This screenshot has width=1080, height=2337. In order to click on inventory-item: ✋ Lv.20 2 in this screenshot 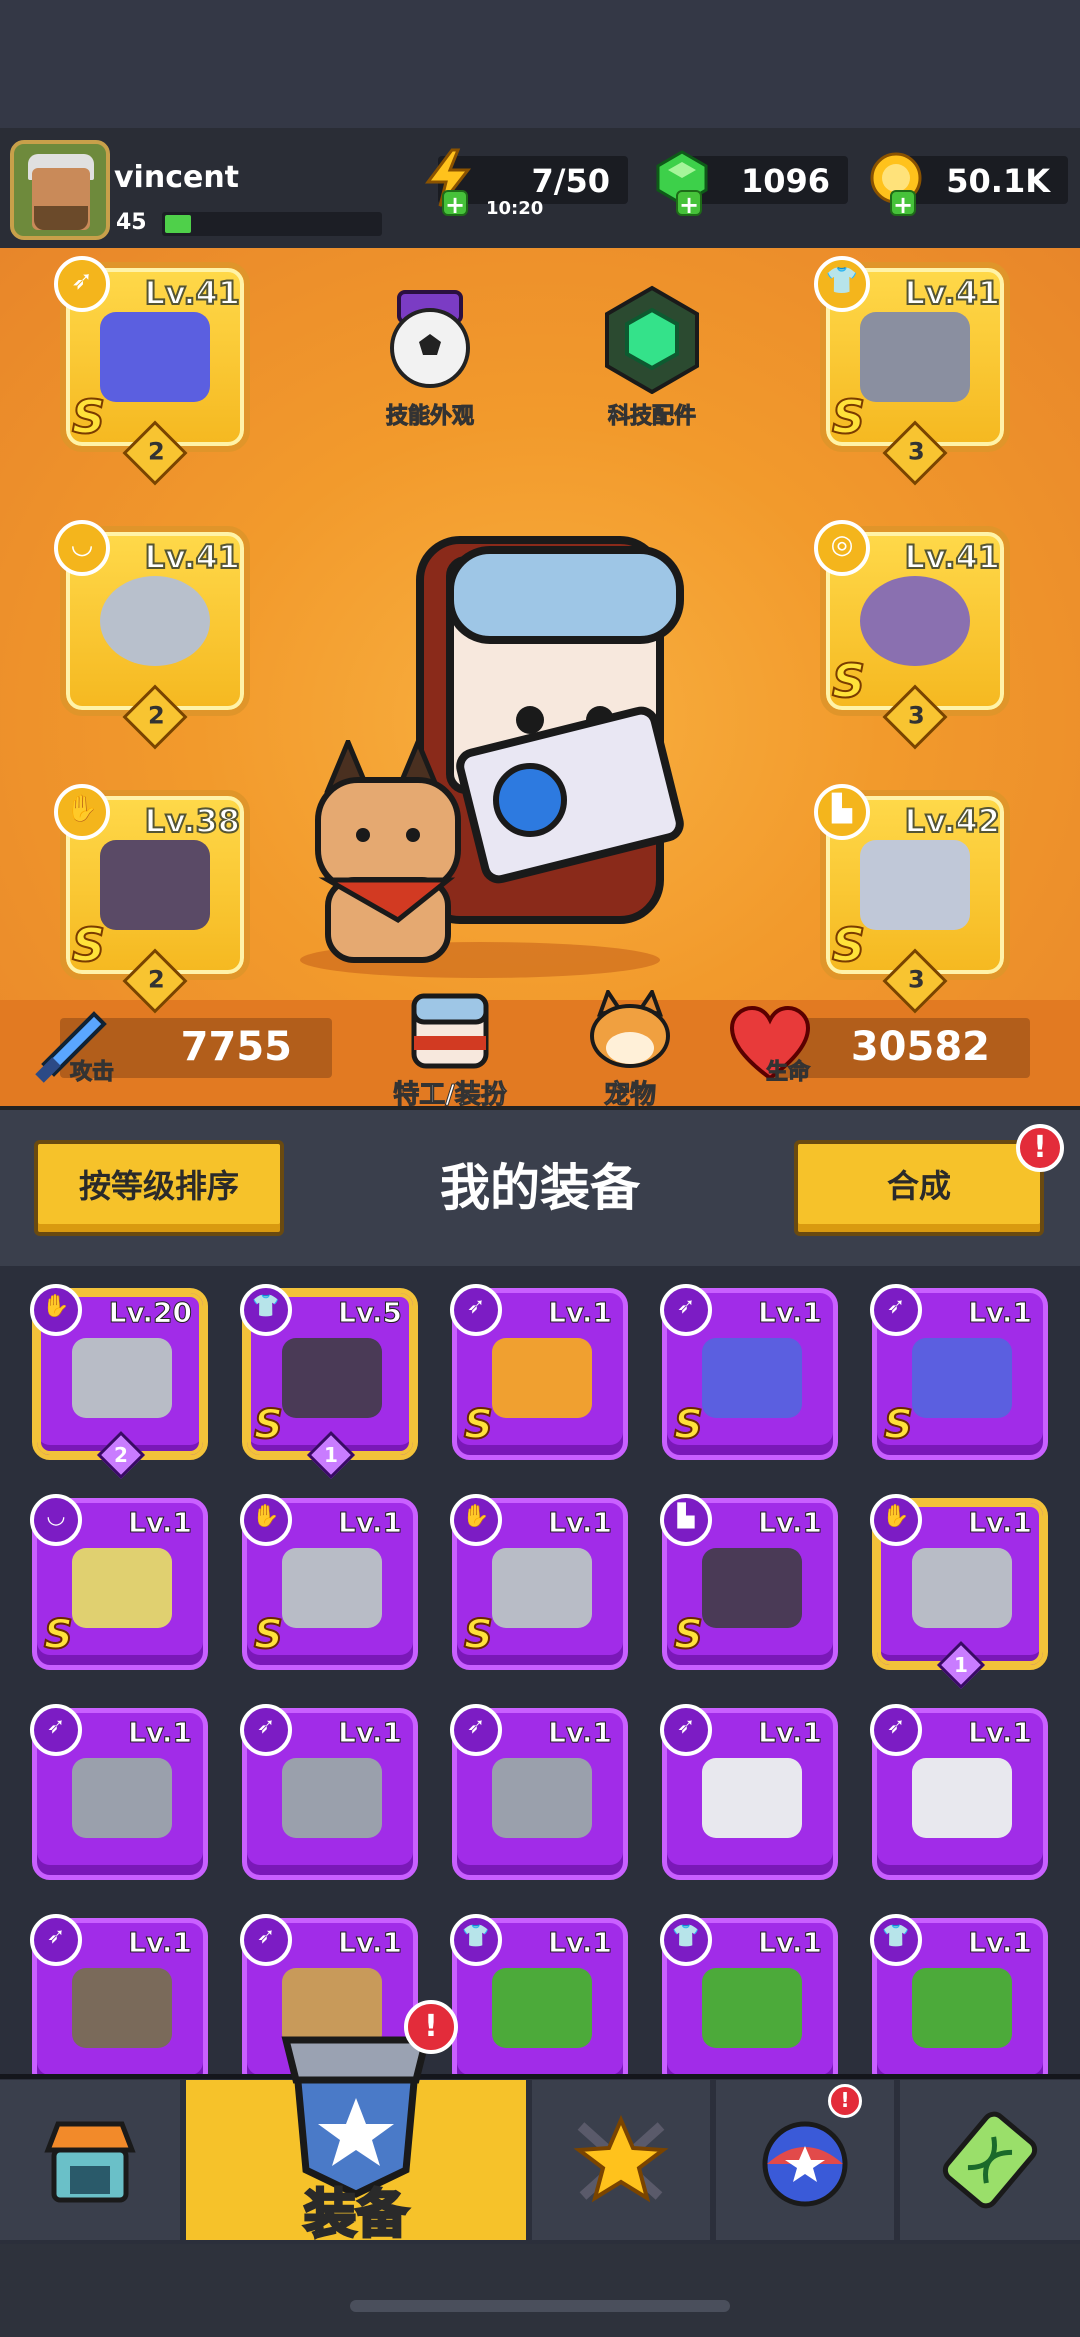, I will do `click(121, 1382)`.